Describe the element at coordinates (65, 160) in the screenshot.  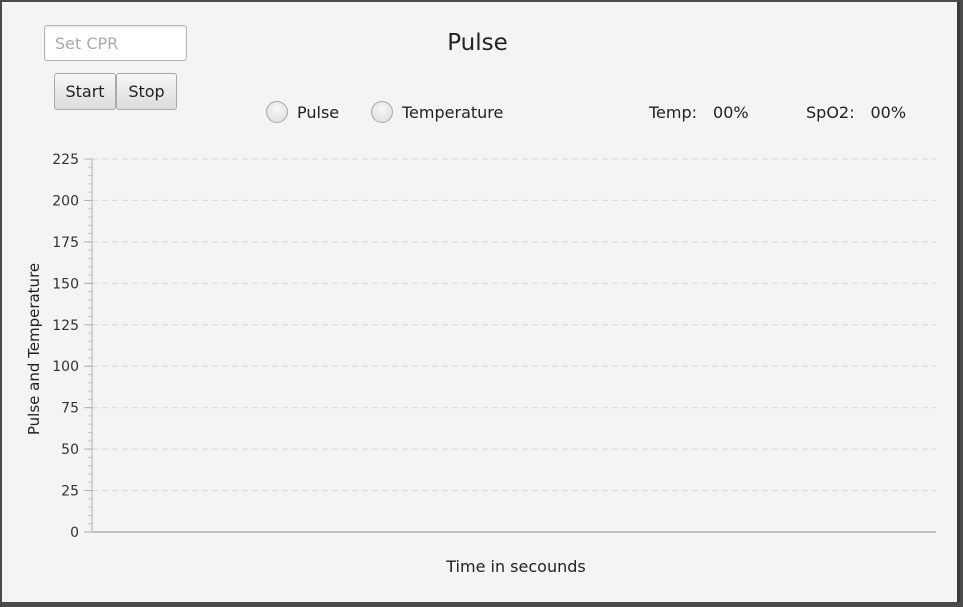
I see `y-tick-label: 225` at that location.